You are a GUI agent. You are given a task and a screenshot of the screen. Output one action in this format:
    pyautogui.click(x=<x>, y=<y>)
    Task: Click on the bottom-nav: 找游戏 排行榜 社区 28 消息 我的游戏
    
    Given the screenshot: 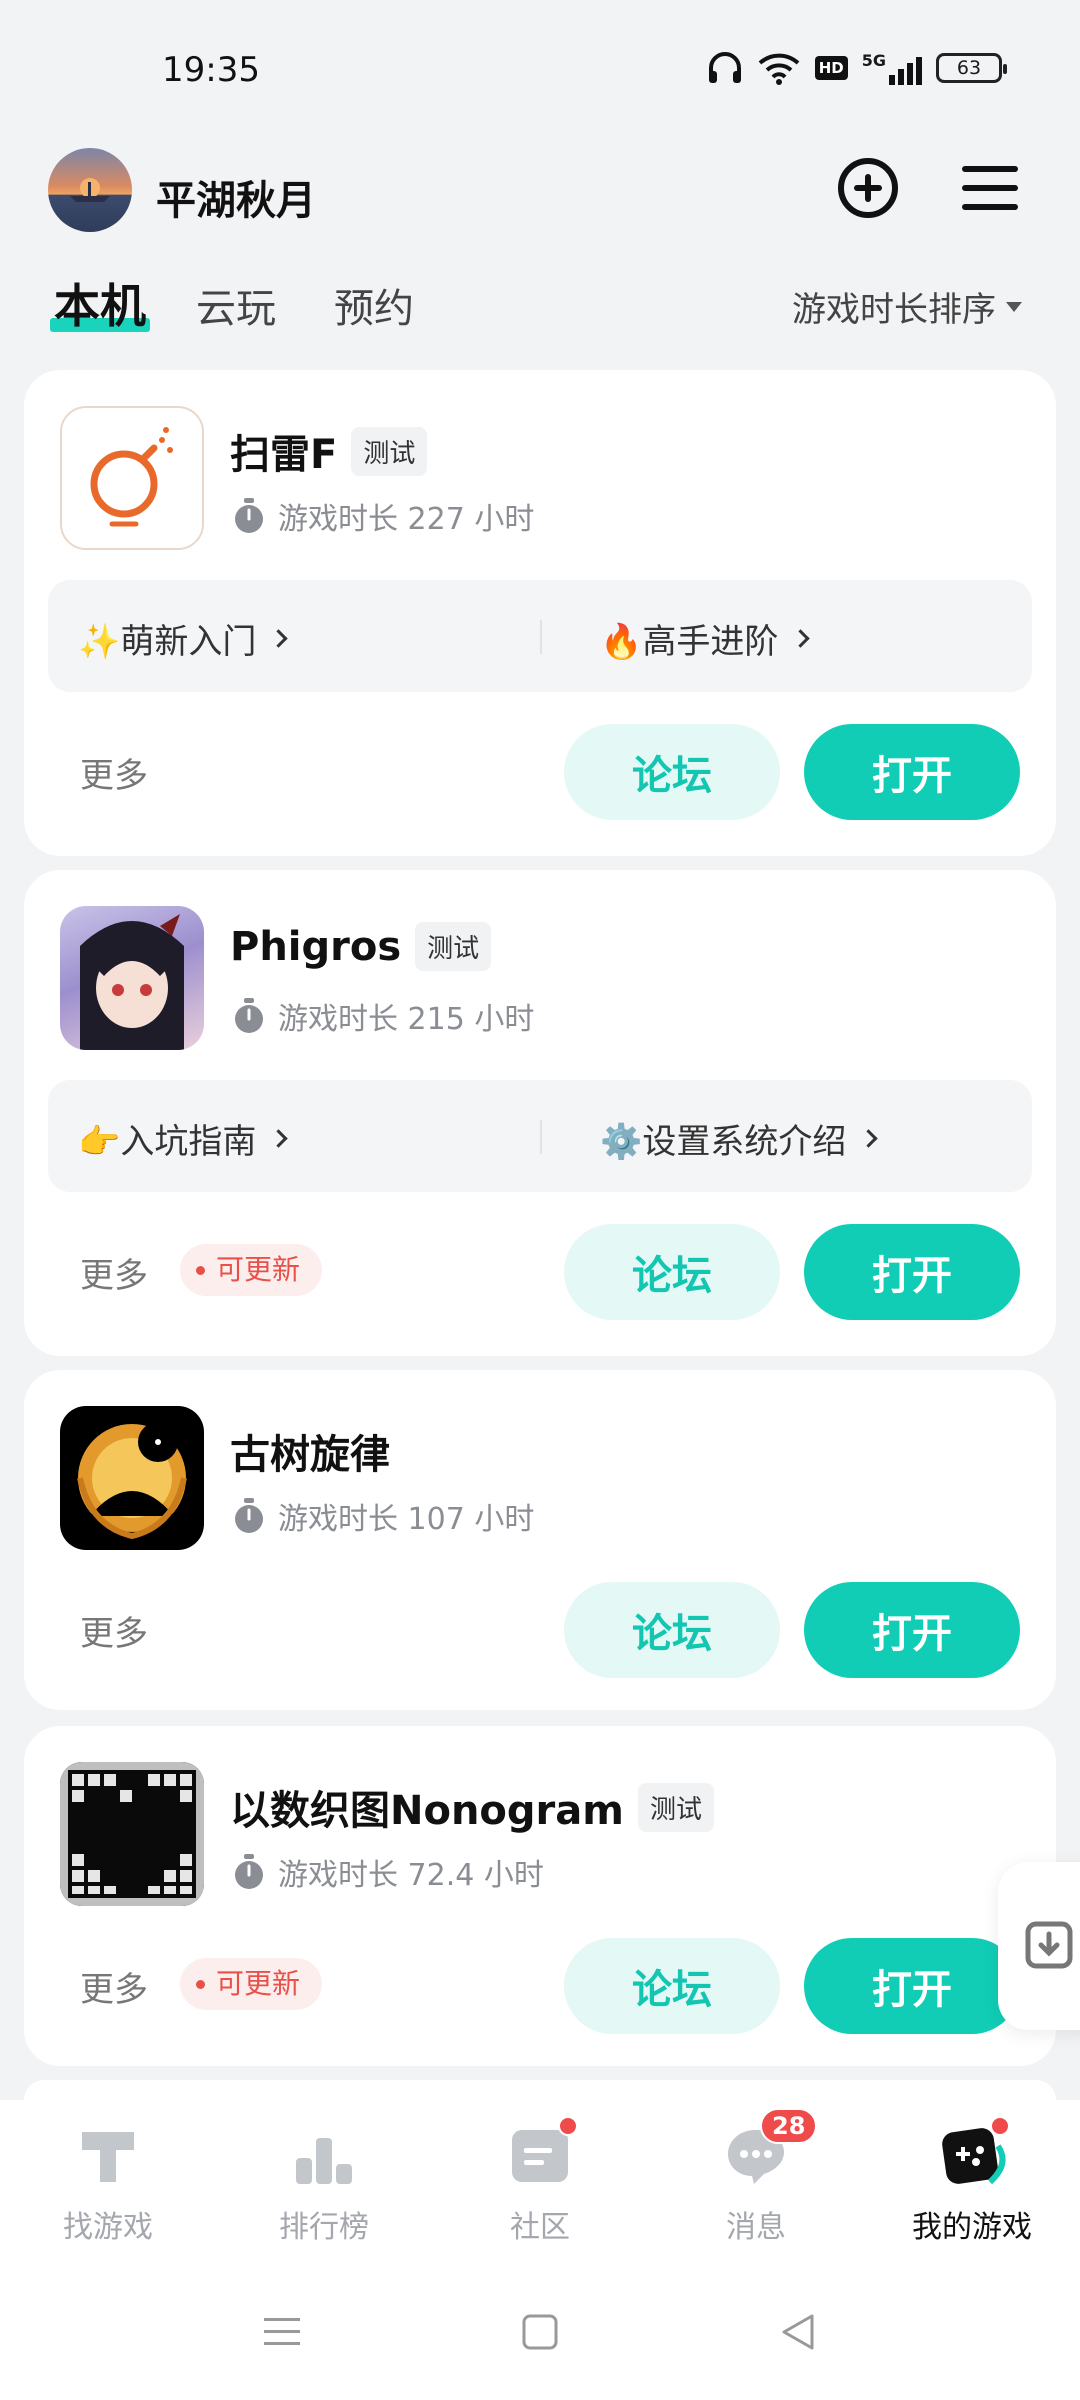 What is the action you would take?
    pyautogui.click(x=540, y=2185)
    